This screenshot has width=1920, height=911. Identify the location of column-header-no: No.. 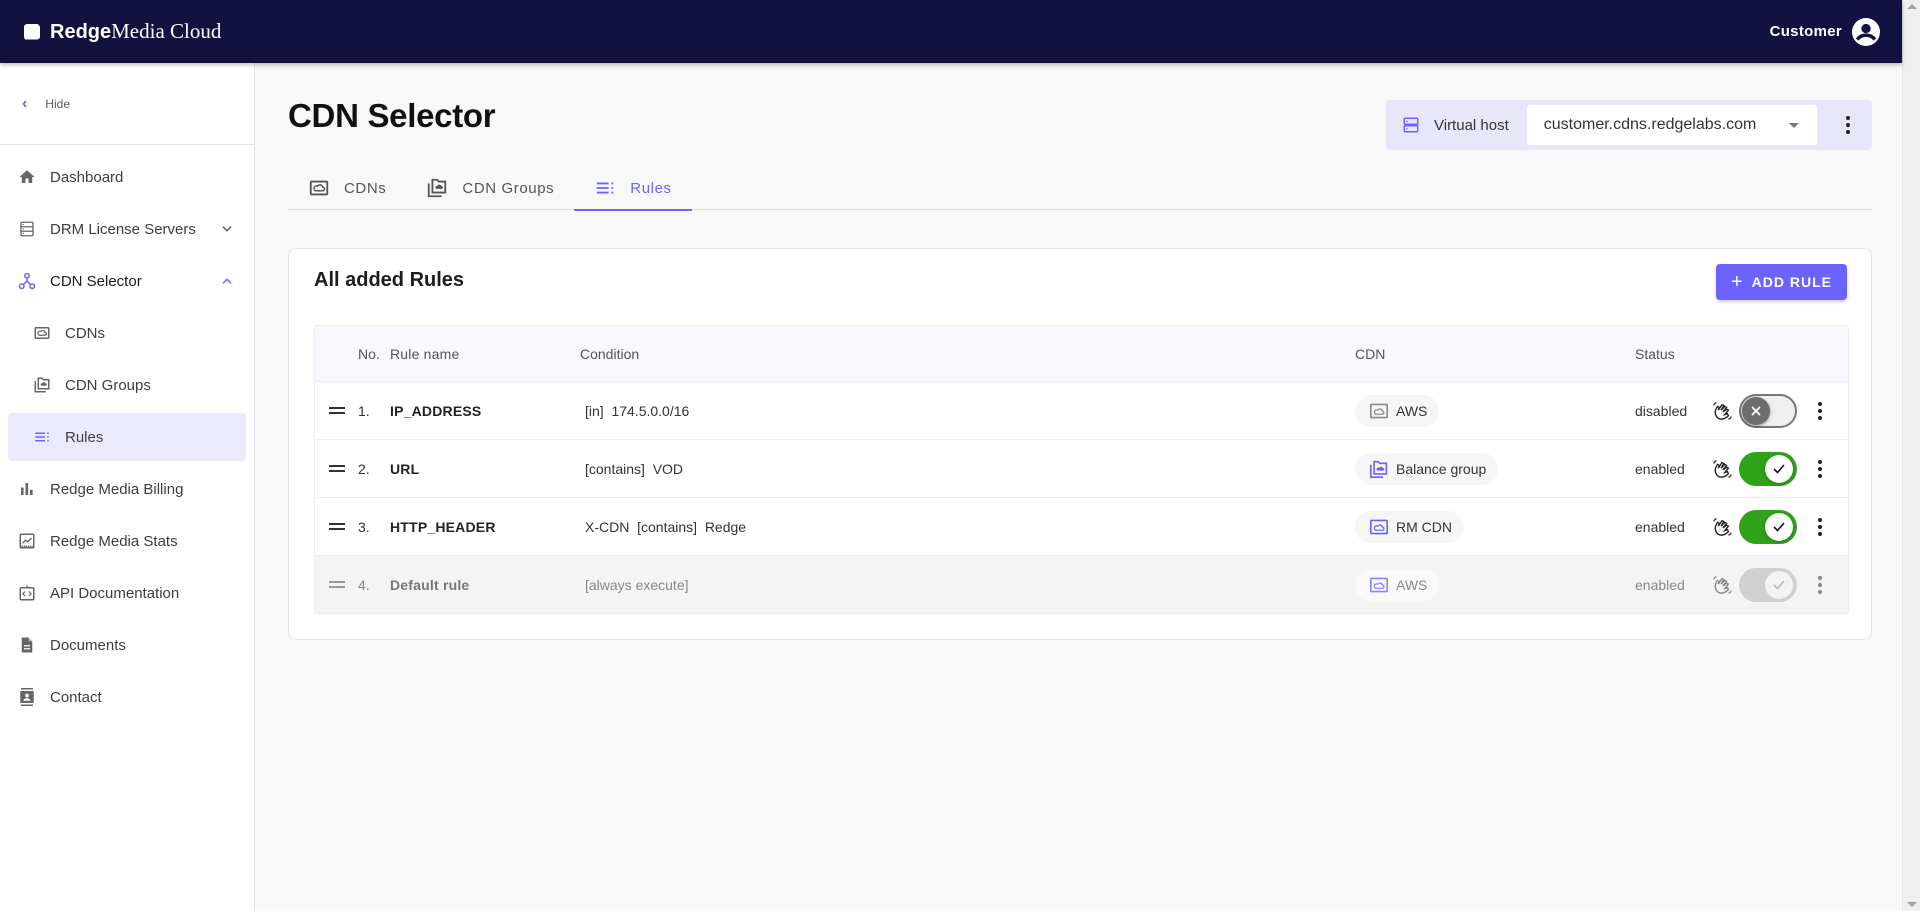
(369, 353).